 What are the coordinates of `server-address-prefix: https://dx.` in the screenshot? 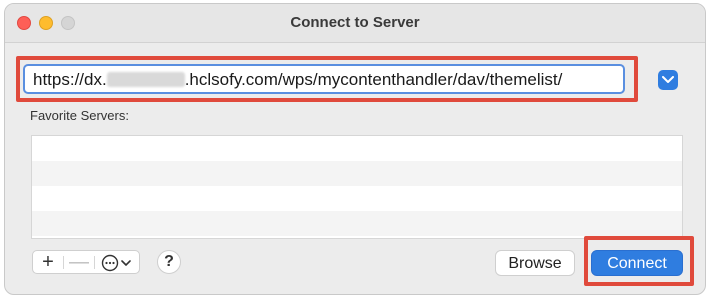 It's located at (70, 79).